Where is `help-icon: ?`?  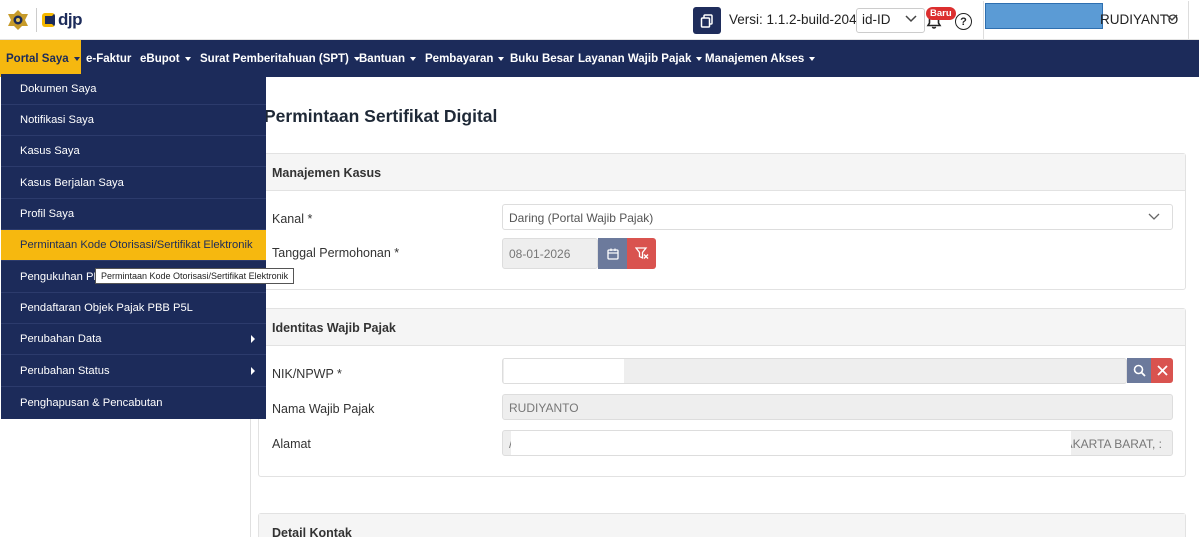
help-icon: ? is located at coordinates (963, 21).